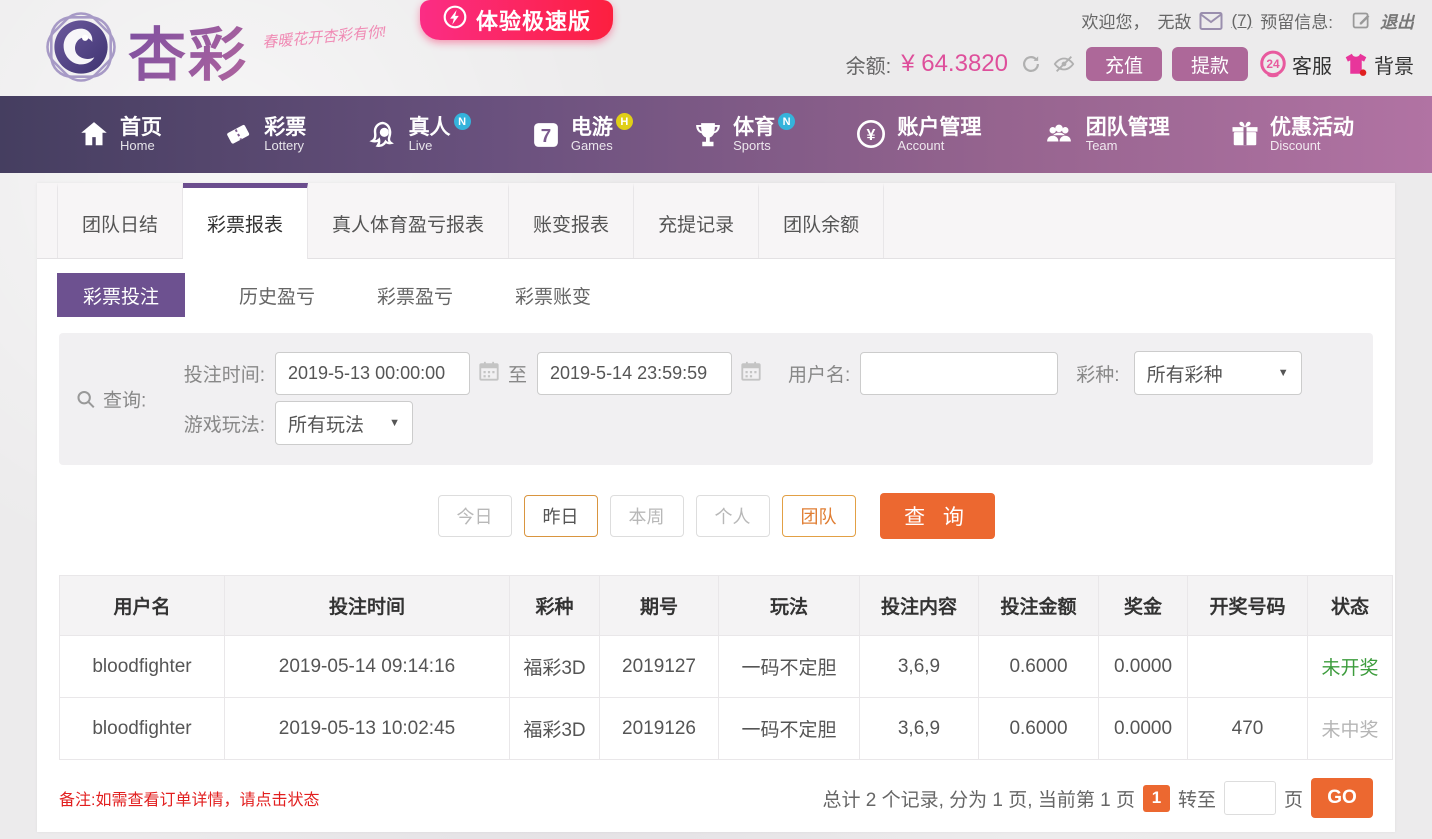 Image resolution: width=1432 pixels, height=839 pixels. What do you see at coordinates (1292, 134) in the screenshot?
I see `nav-item-discount: 优惠活动 Discount` at bounding box center [1292, 134].